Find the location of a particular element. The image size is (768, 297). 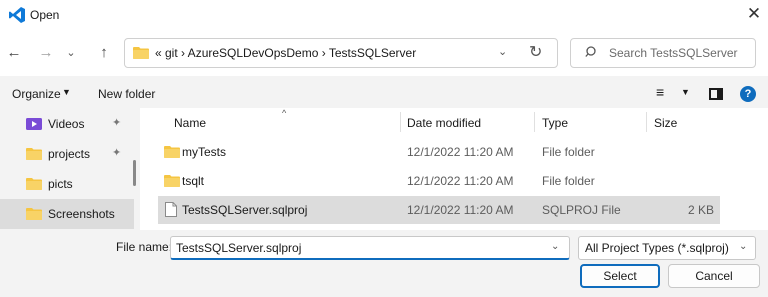

table-row: tsqlt 12/1/2022 11:20 AM File folder is located at coordinates (439, 181).